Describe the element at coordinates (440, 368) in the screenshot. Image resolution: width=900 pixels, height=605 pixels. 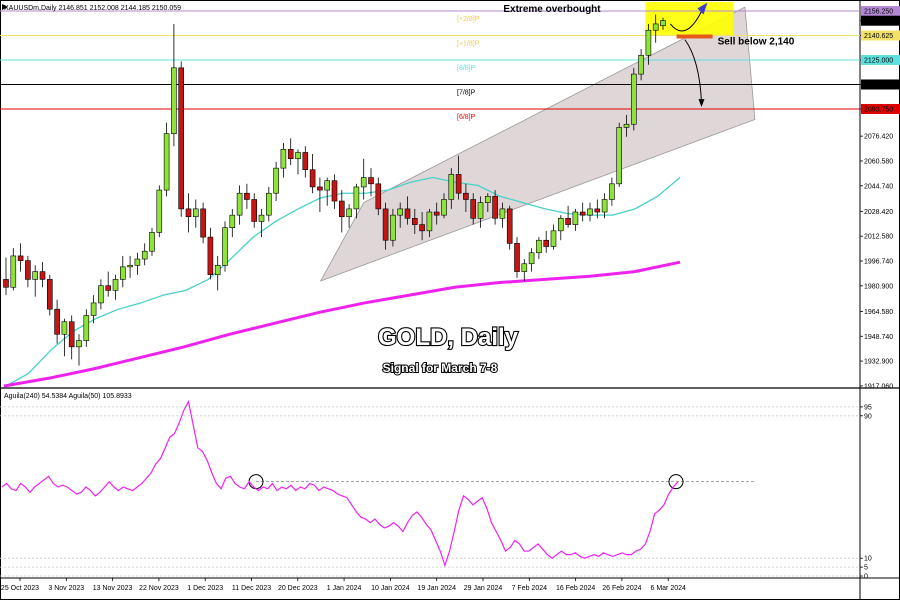
I see `chart-subtitle: Signal for March 7-8` at that location.